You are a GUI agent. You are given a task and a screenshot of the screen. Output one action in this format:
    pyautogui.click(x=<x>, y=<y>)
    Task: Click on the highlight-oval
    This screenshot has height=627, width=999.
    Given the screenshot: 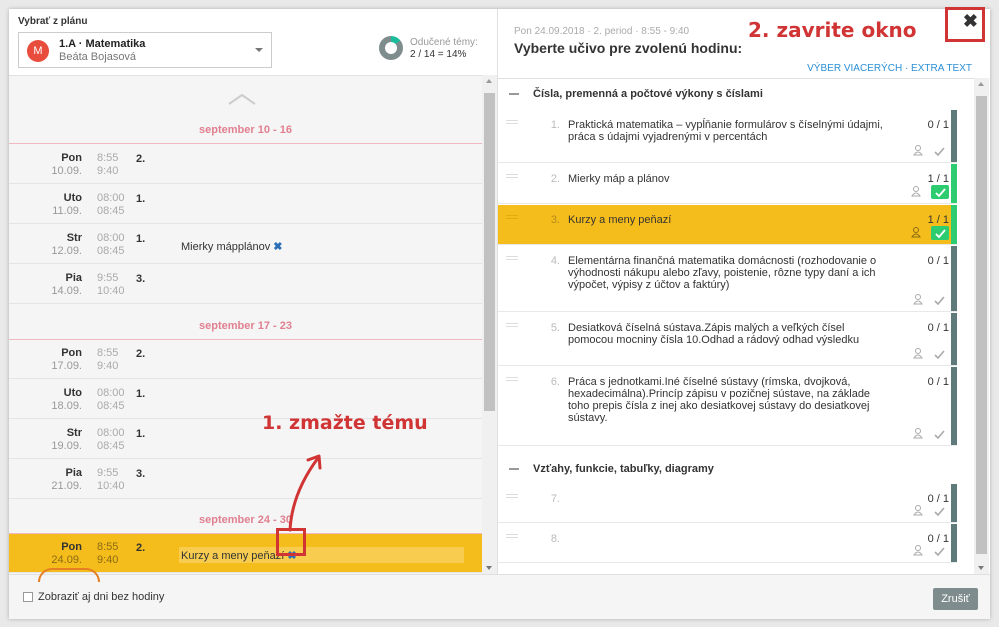 What is the action you would take?
    pyautogui.click(x=69, y=575)
    